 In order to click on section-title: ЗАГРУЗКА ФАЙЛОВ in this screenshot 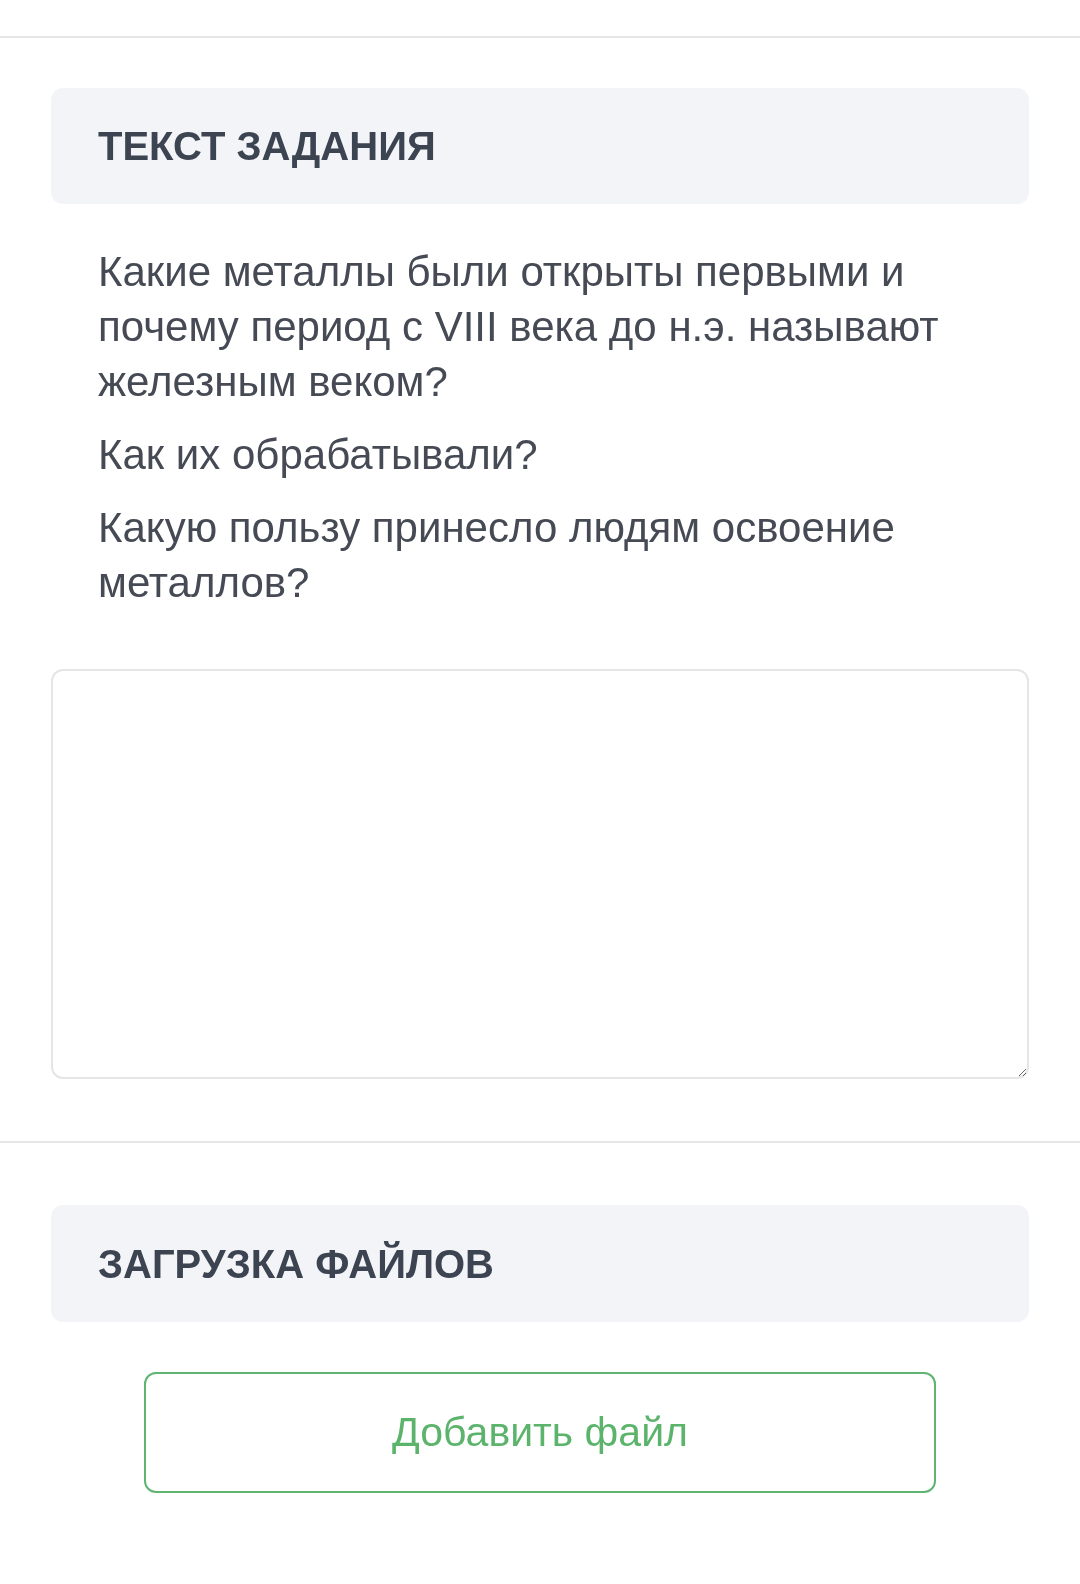, I will do `click(296, 1263)`.